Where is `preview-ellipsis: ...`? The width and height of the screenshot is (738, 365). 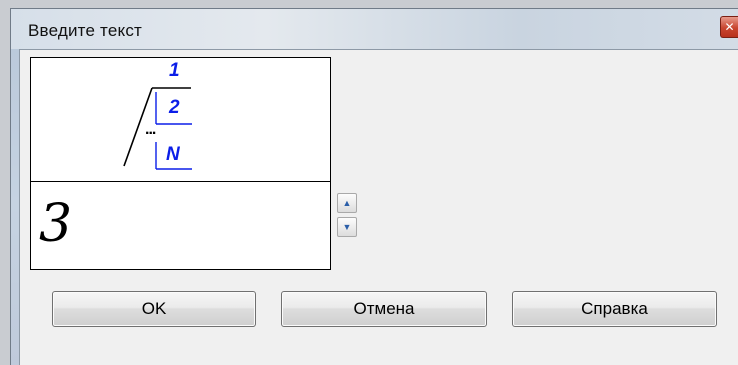 preview-ellipsis: ... is located at coordinates (150, 129).